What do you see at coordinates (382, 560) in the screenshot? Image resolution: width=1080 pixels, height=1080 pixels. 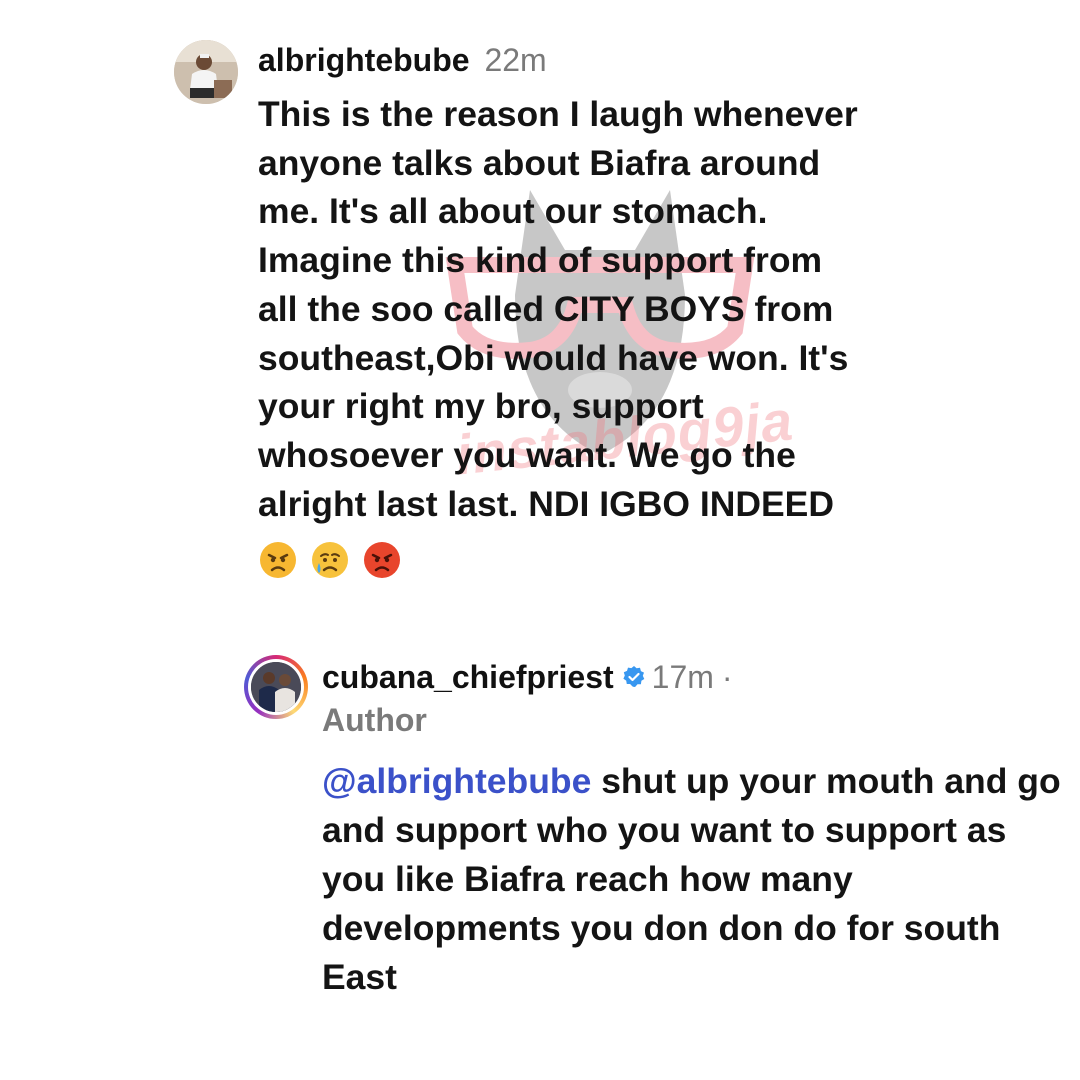 I see `pouting-face-icon` at bounding box center [382, 560].